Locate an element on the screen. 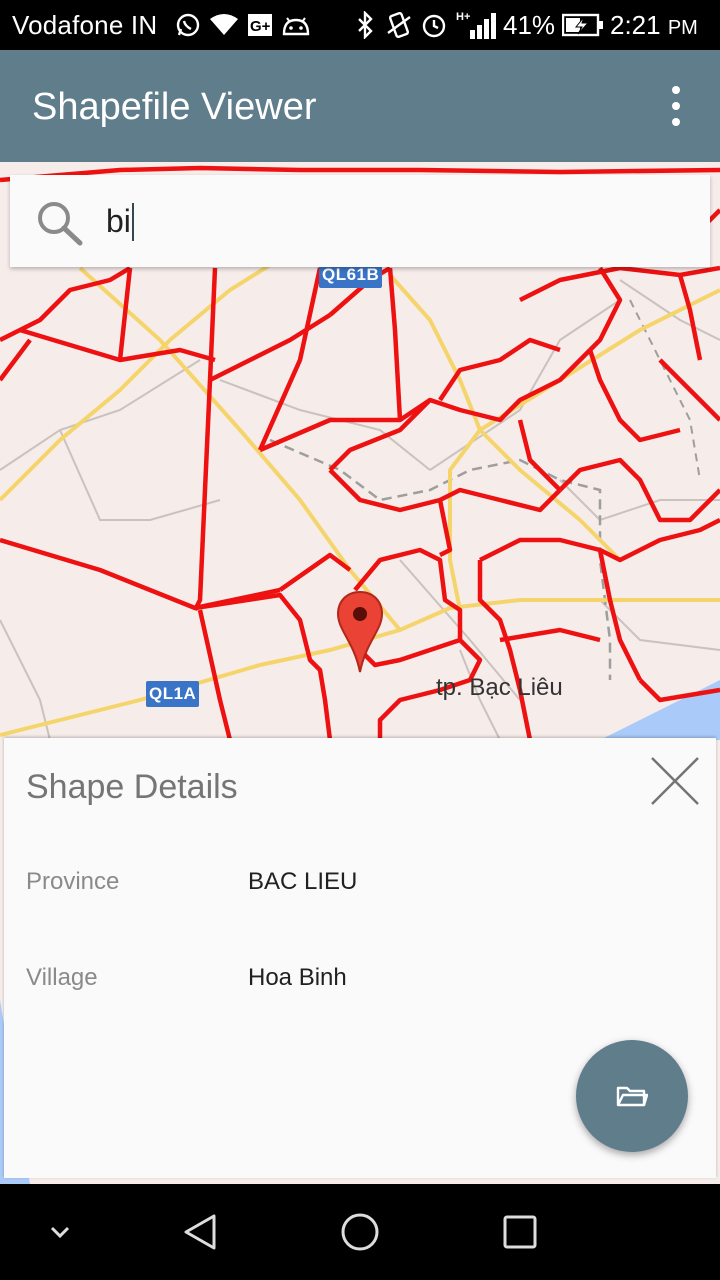  village-label: Village is located at coordinates (62, 977).